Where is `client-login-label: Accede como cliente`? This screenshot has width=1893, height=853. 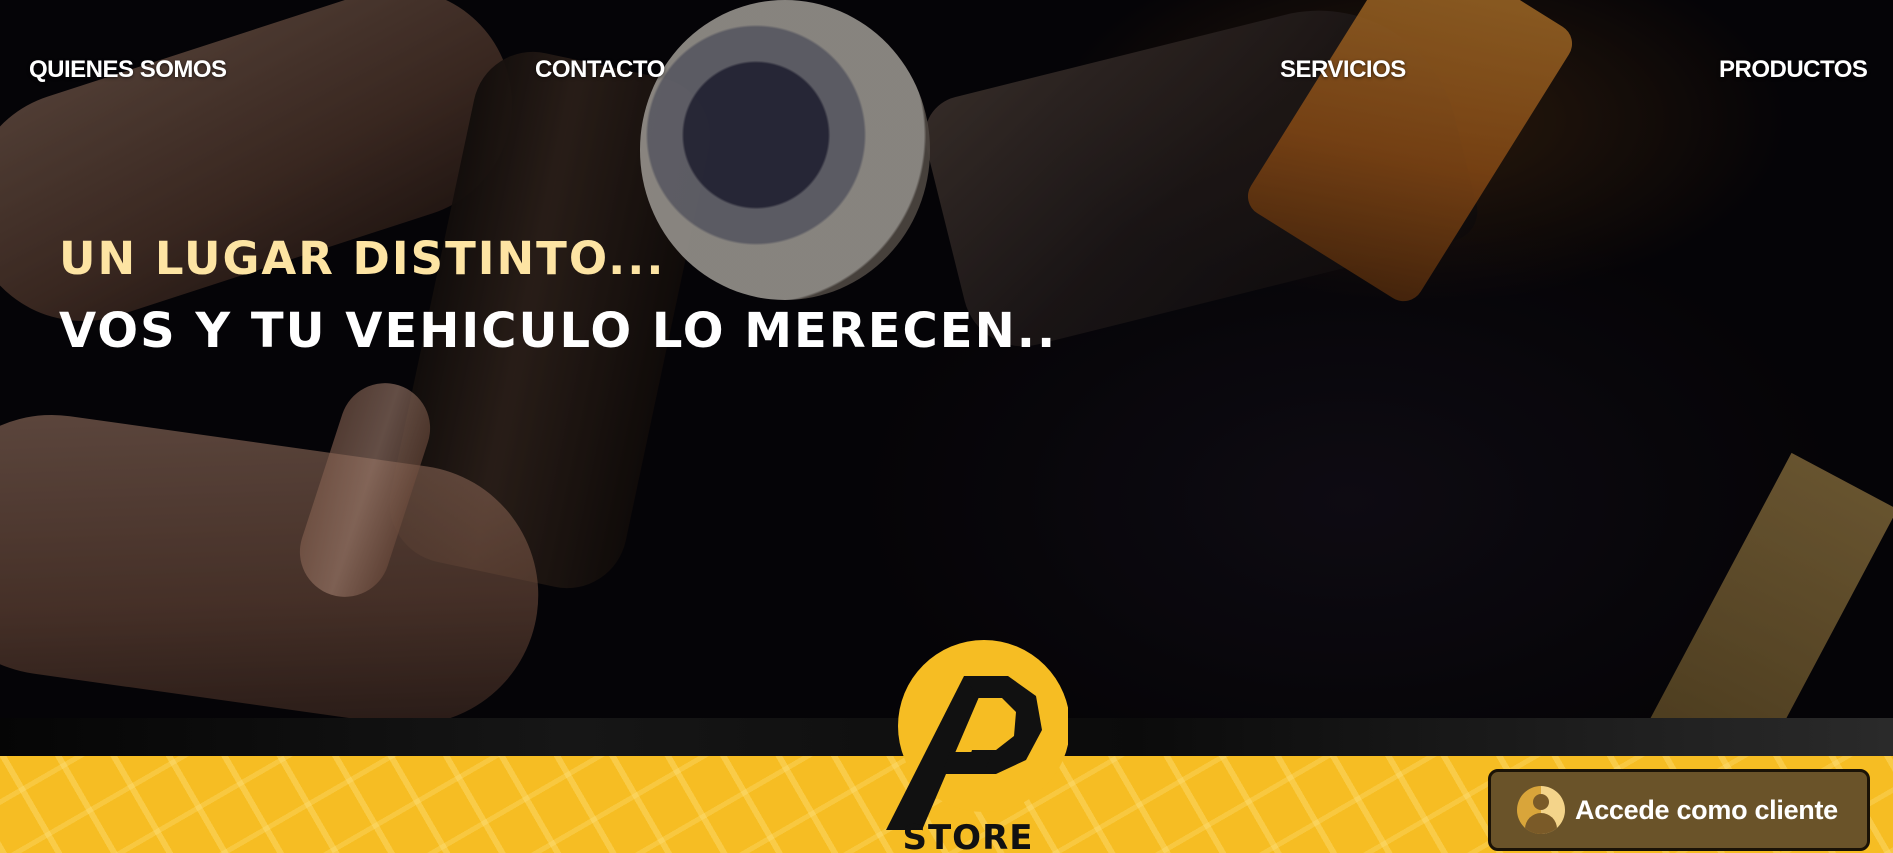 client-login-label: Accede como cliente is located at coordinates (1706, 809).